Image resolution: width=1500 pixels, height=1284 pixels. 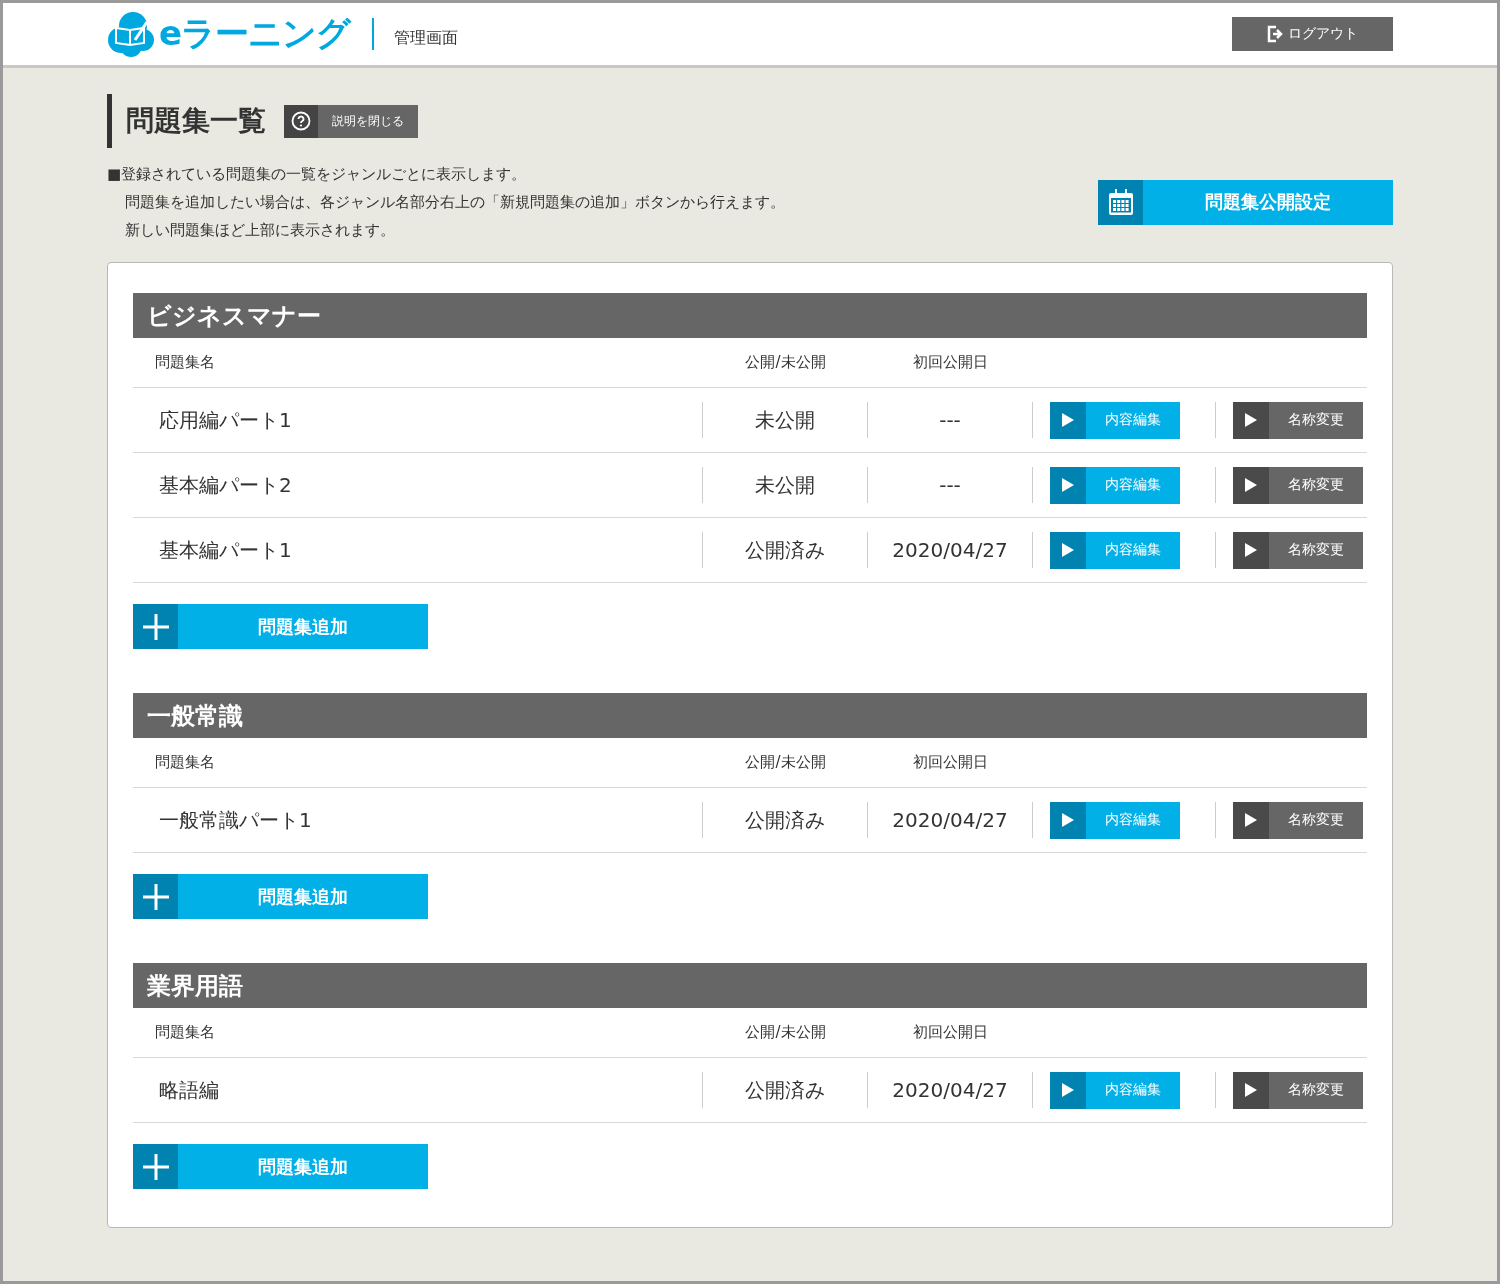 What do you see at coordinates (418, 420) in the screenshot?
I see `table-cell: 応用編パート1` at bounding box center [418, 420].